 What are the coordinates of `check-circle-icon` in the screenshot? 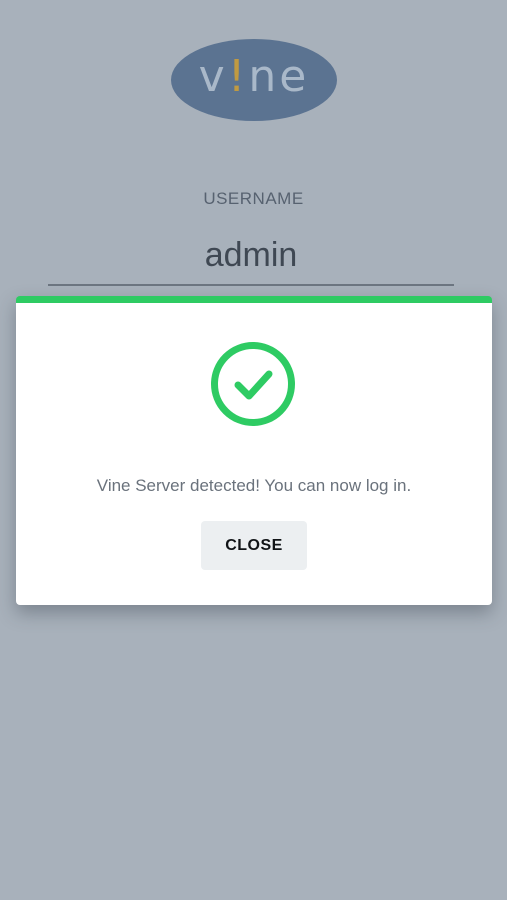 It's located at (253, 384).